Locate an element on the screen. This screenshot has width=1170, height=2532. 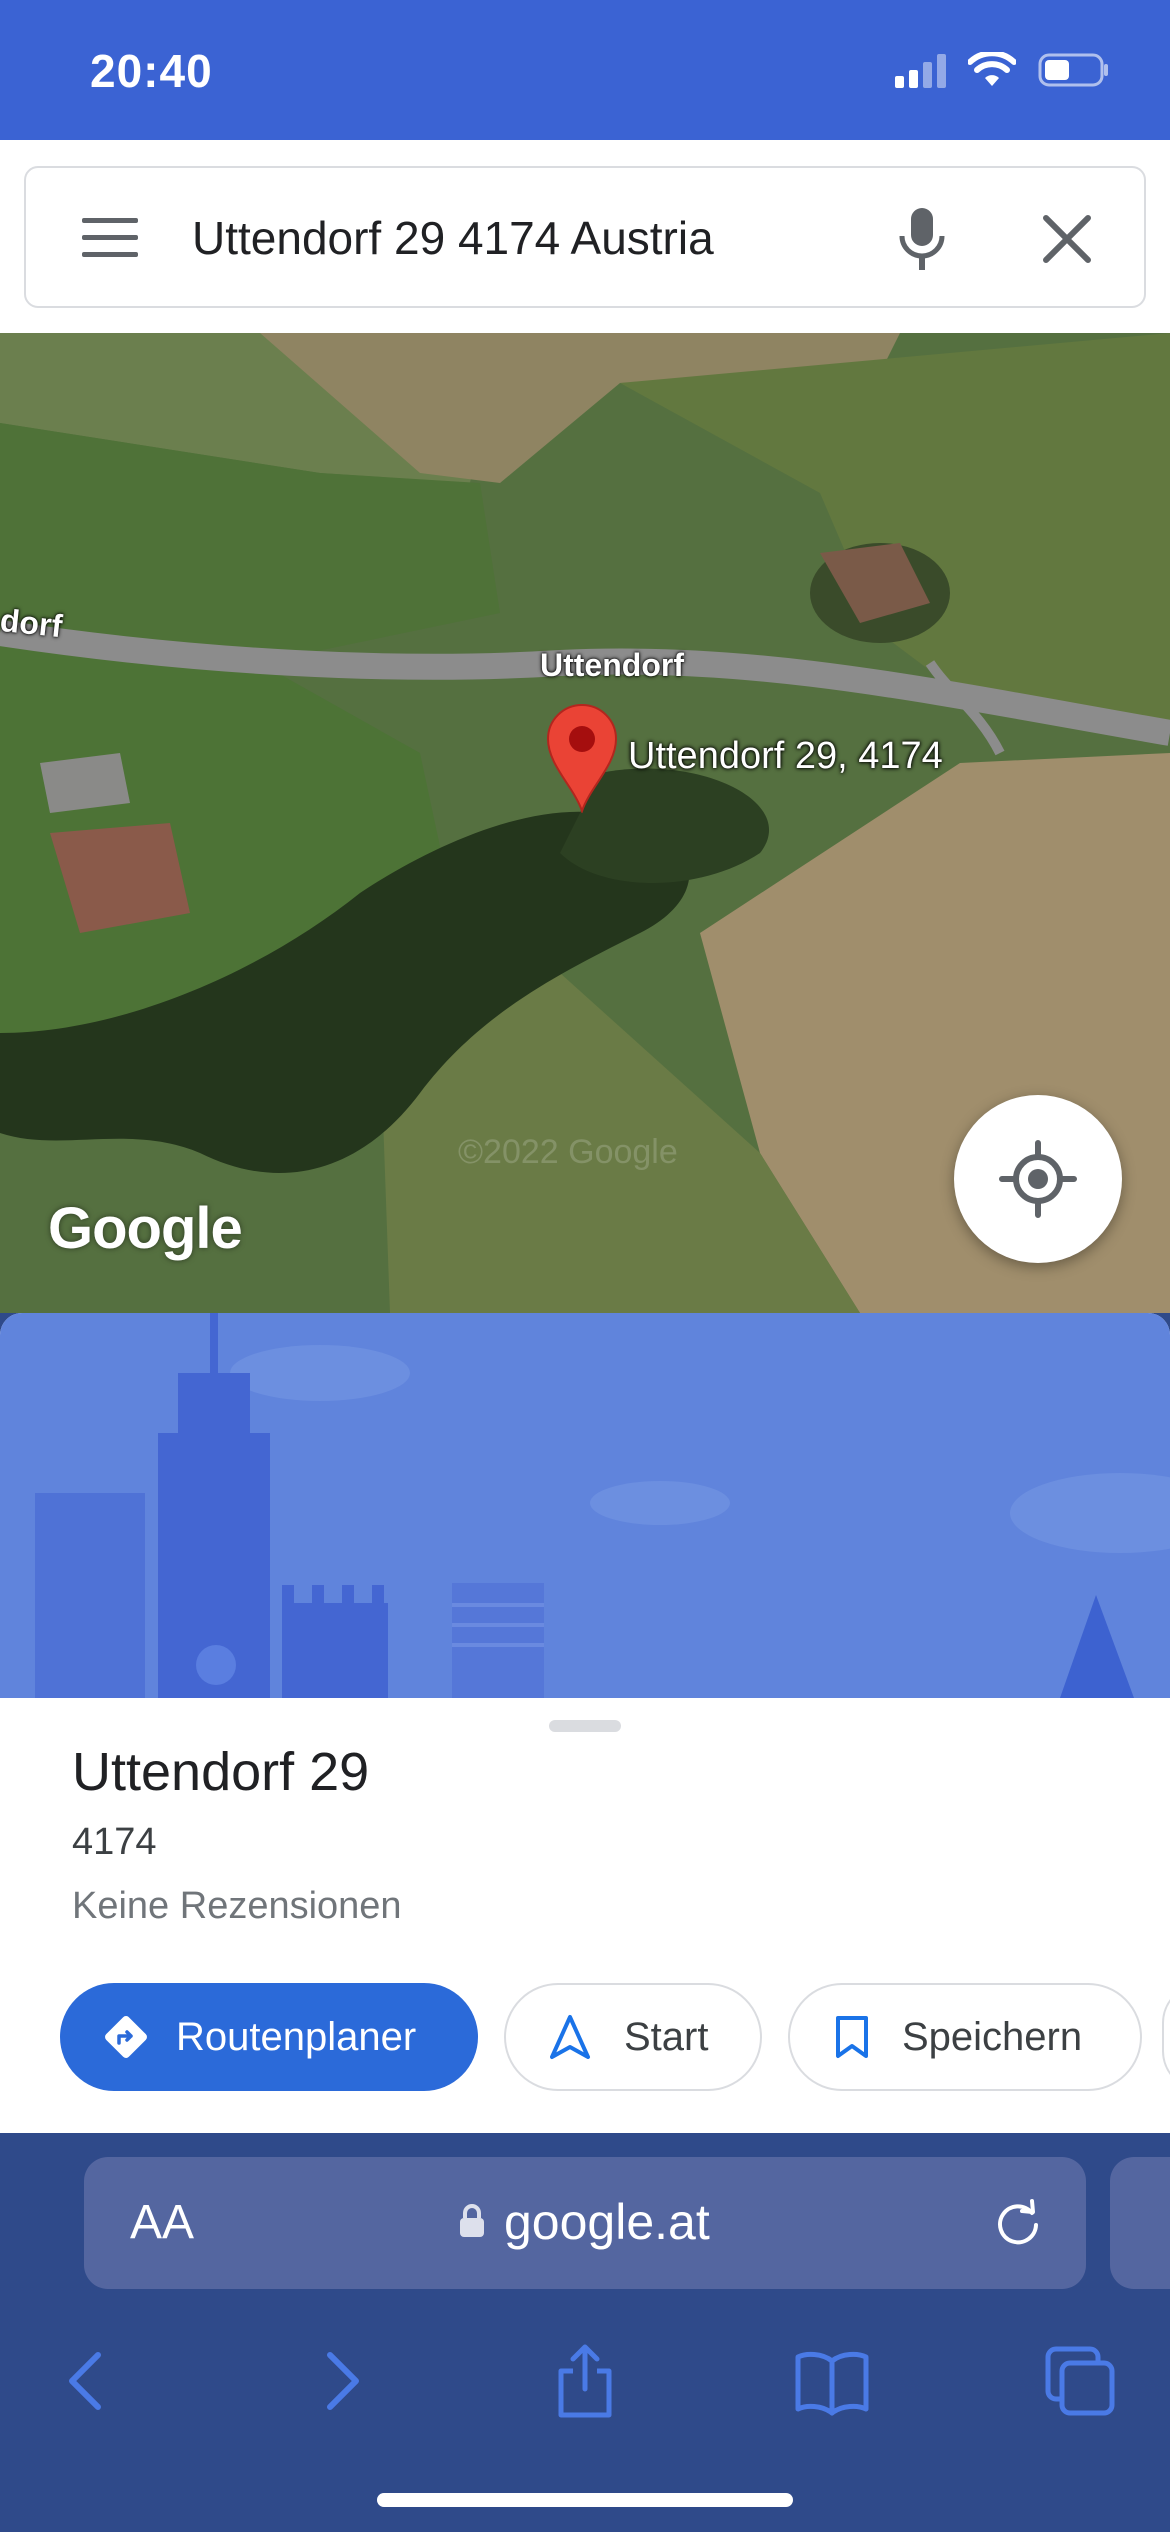
back-icon is located at coordinates (88, 2381).